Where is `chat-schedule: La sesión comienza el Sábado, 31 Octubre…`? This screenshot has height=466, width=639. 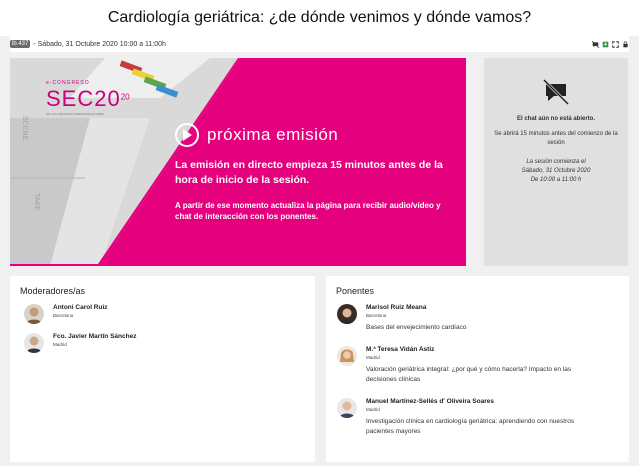
chat-schedule: La sesión comienza el Sábado, 31 Octubre… is located at coordinates (556, 171).